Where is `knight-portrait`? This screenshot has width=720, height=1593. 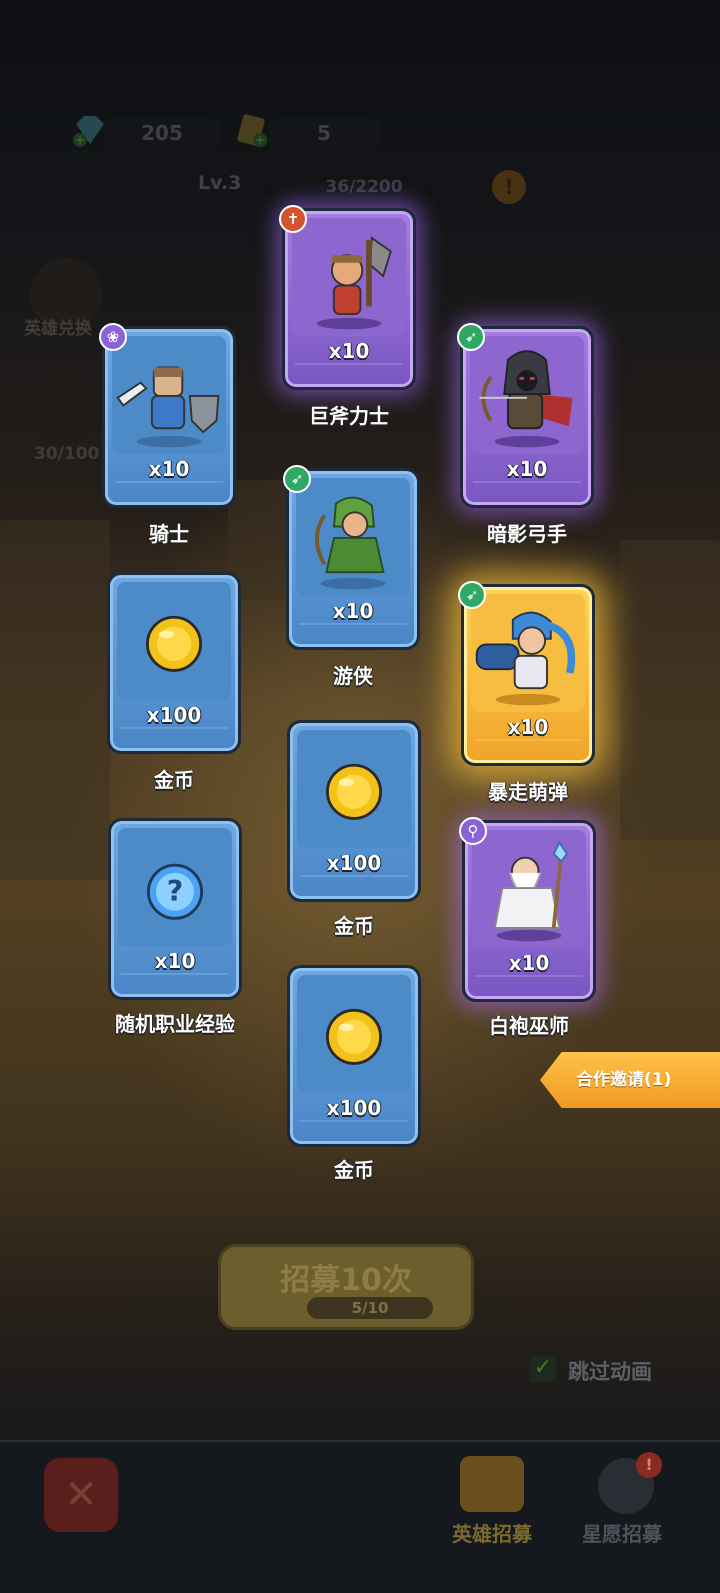 knight-portrait is located at coordinates (168, 407).